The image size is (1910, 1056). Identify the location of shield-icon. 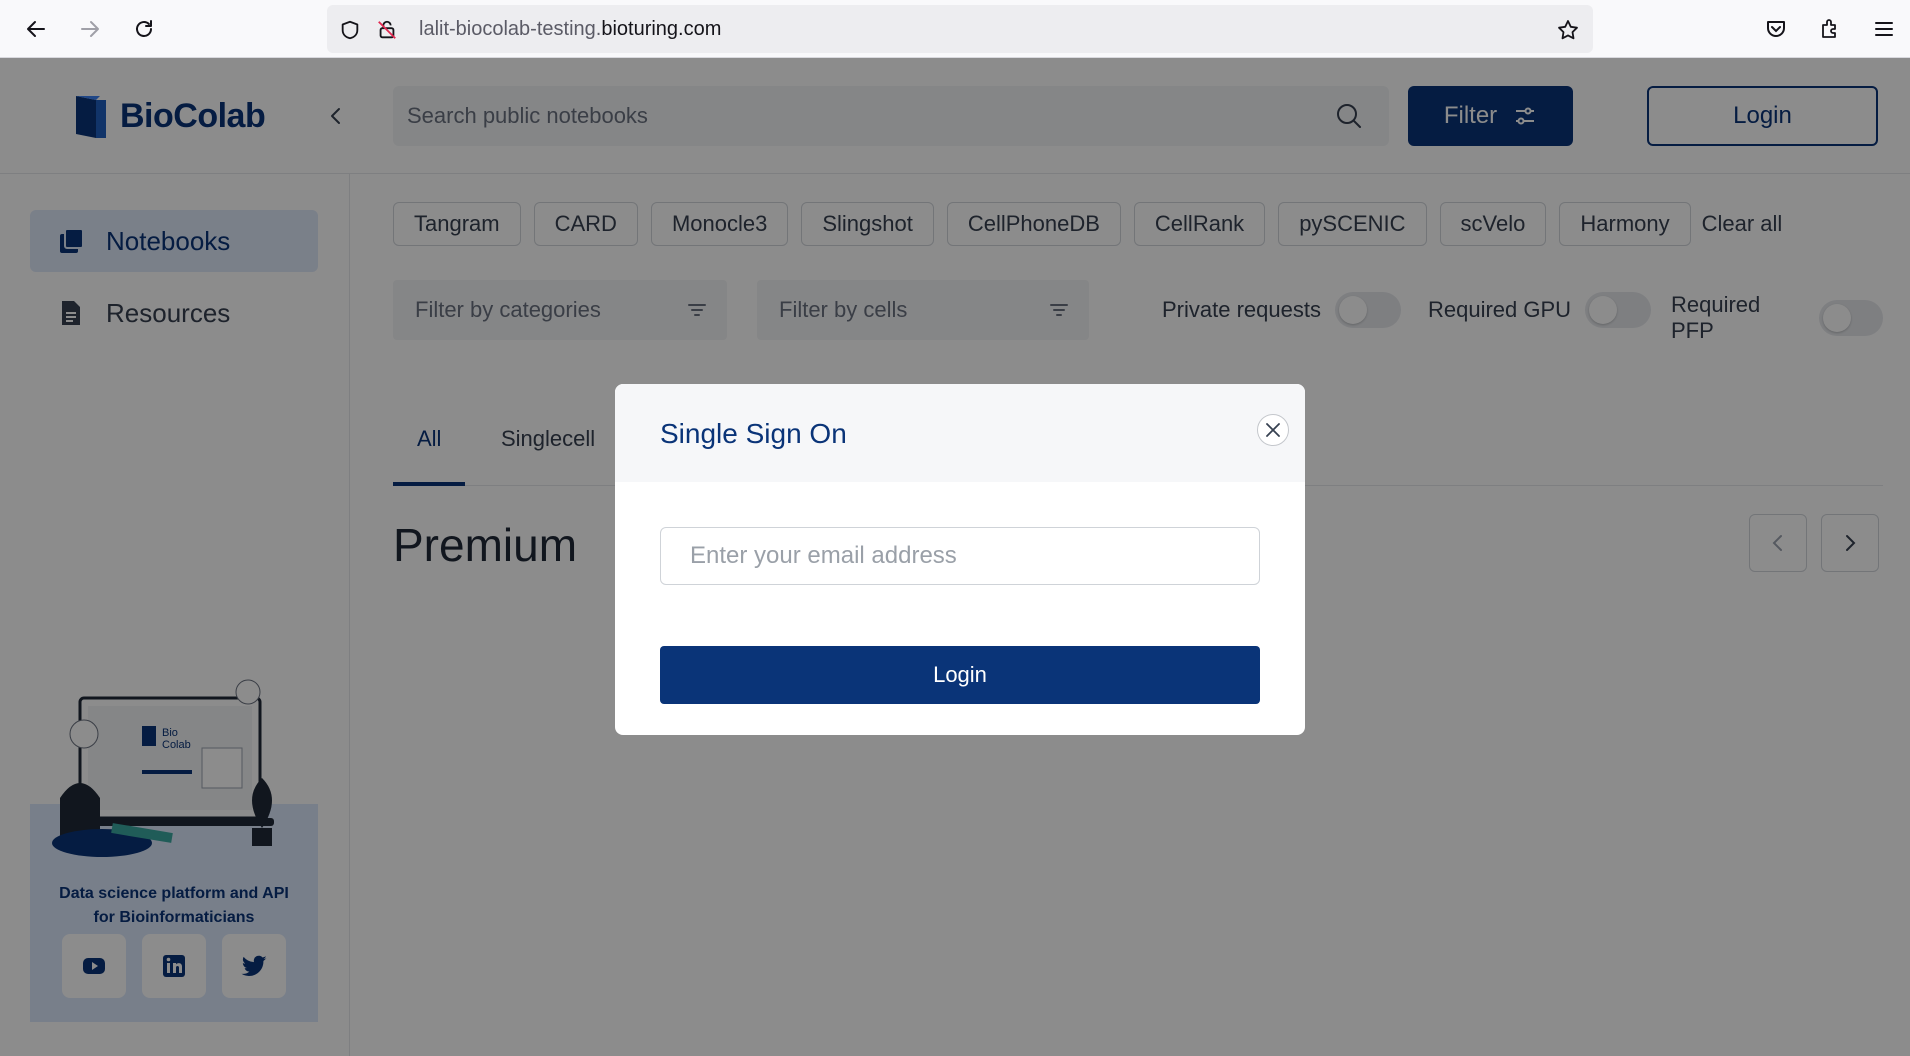
(350, 30).